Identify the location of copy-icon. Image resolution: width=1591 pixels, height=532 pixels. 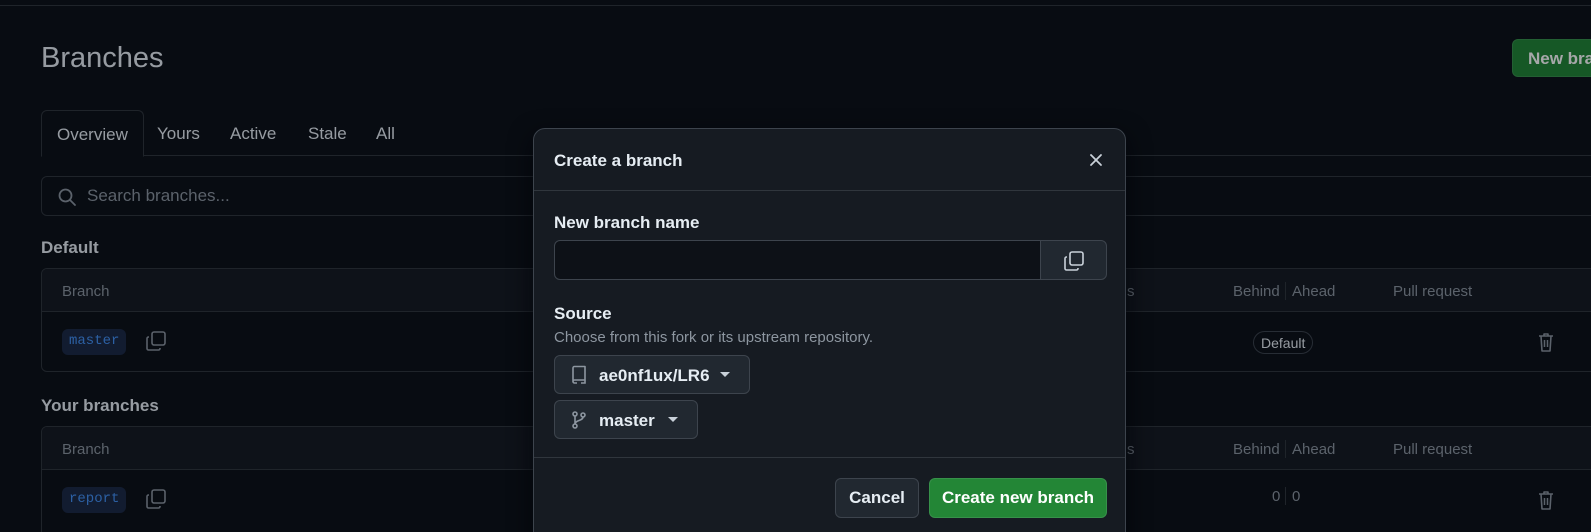
(1074, 261).